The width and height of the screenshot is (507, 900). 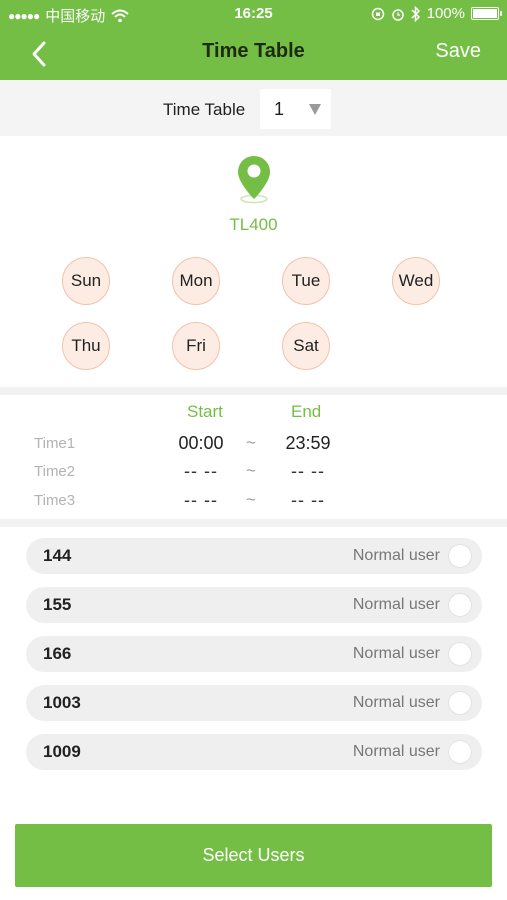 I want to click on time2-end: -- --, so click(x=308, y=471).